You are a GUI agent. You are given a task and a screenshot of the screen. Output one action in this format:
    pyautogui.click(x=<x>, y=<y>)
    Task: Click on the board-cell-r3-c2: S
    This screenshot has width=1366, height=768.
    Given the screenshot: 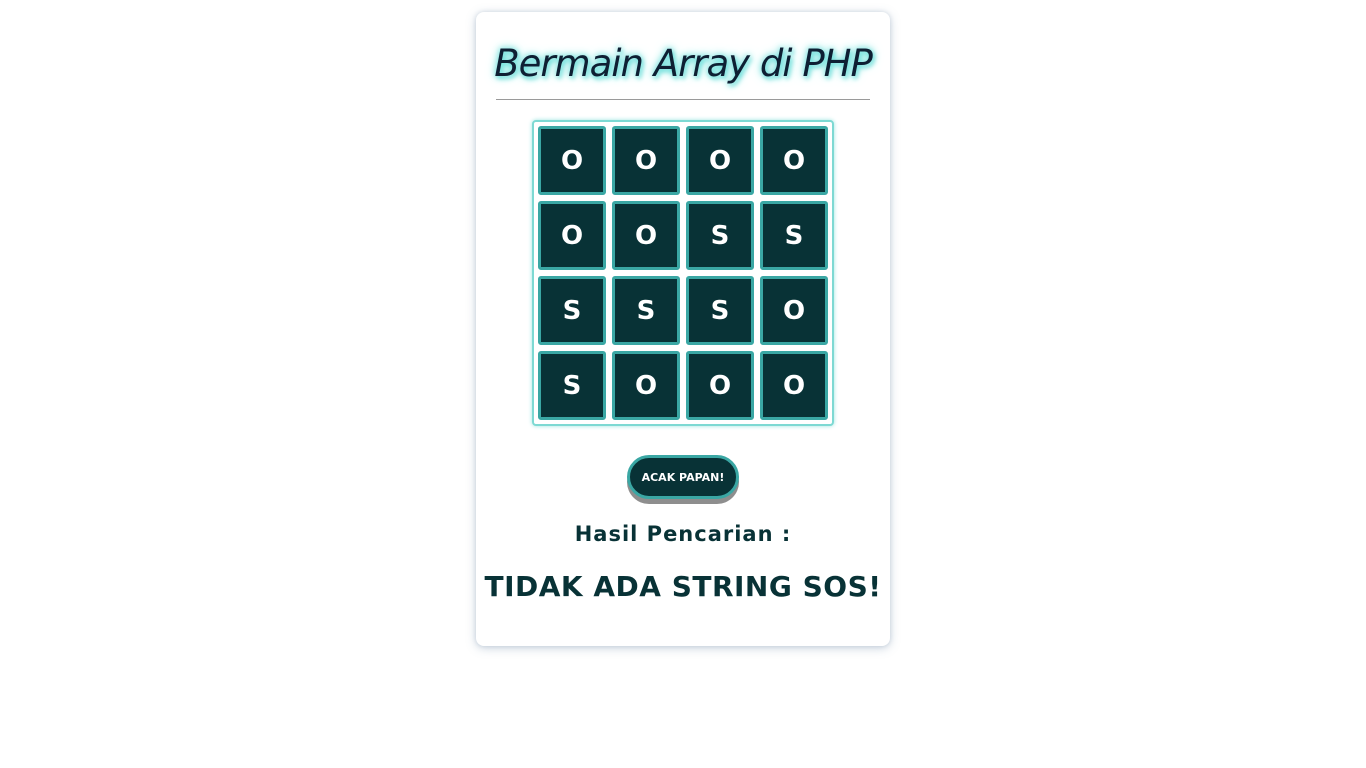 What is the action you would take?
    pyautogui.click(x=646, y=310)
    